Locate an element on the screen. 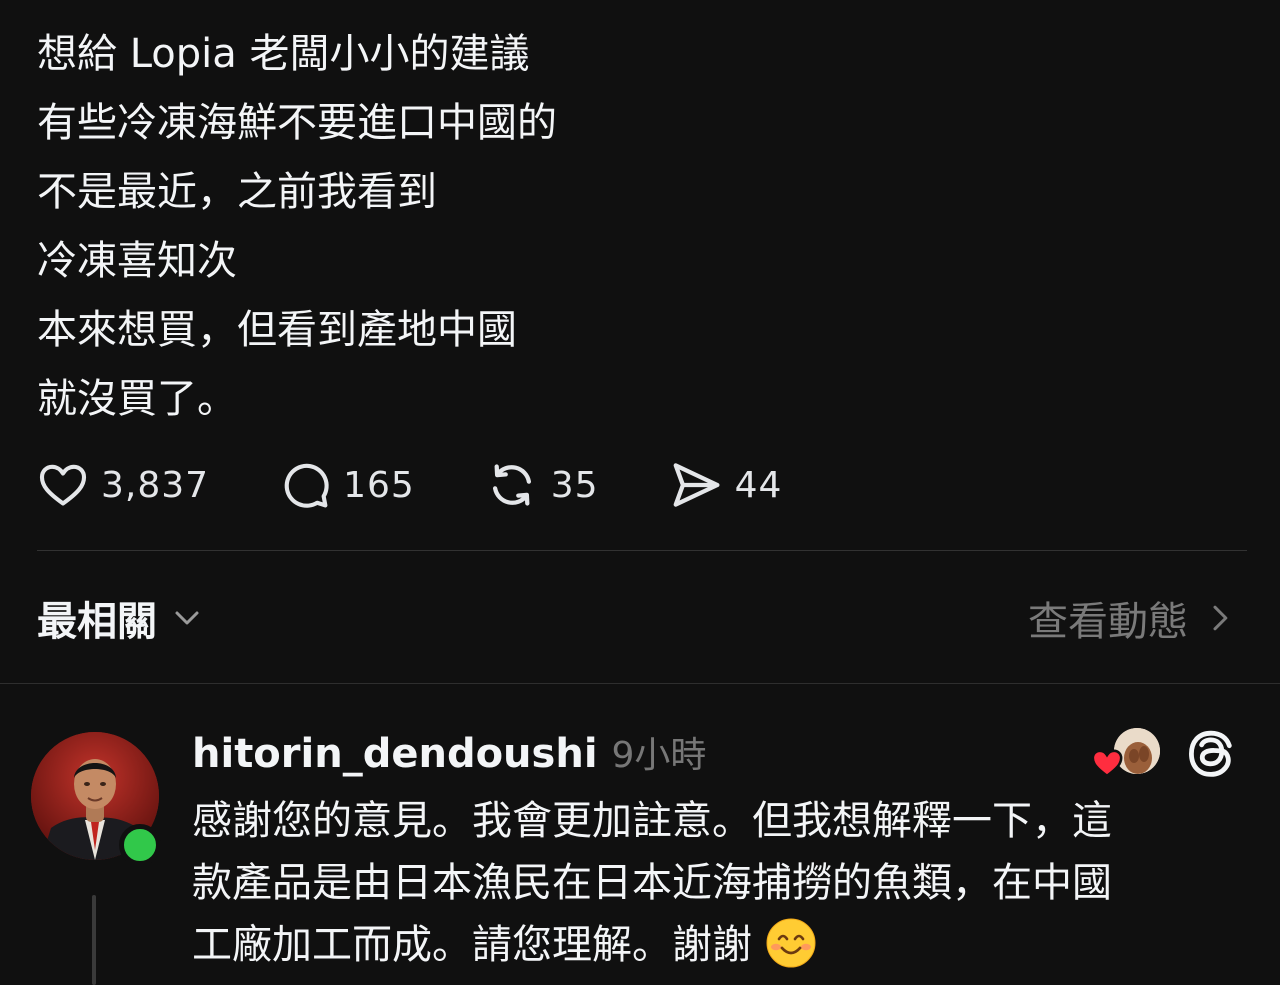 Image resolution: width=1280 pixels, height=985 pixels. comment-button: 165 is located at coordinates (347, 485).